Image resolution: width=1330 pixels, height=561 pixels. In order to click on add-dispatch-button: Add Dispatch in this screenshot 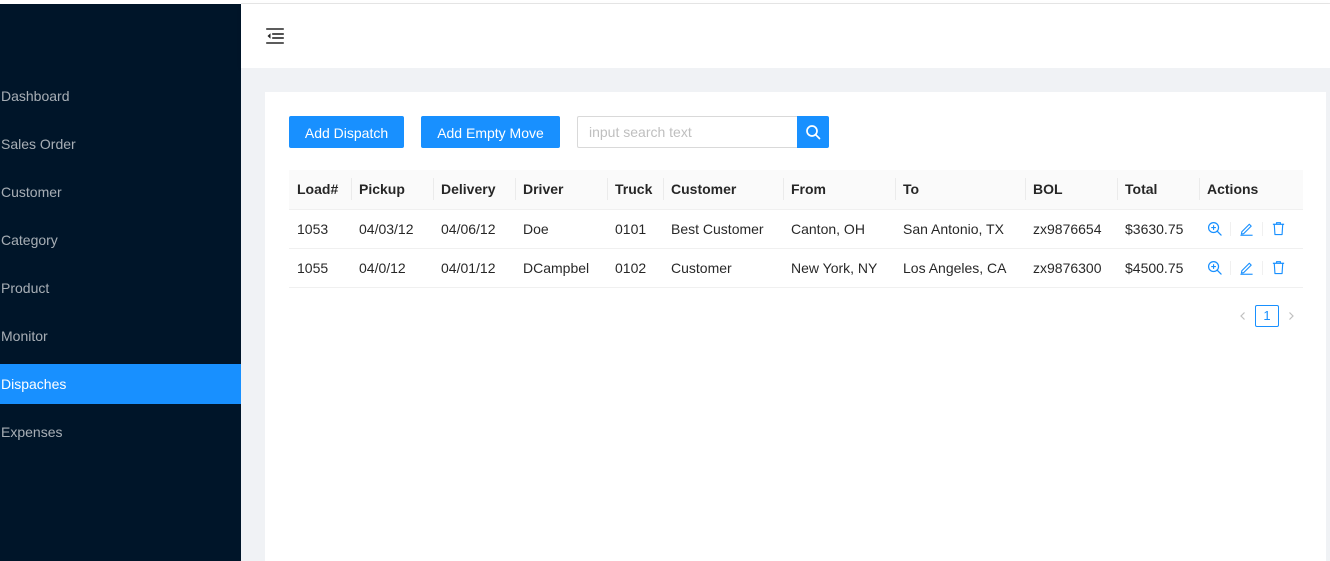, I will do `click(346, 132)`.